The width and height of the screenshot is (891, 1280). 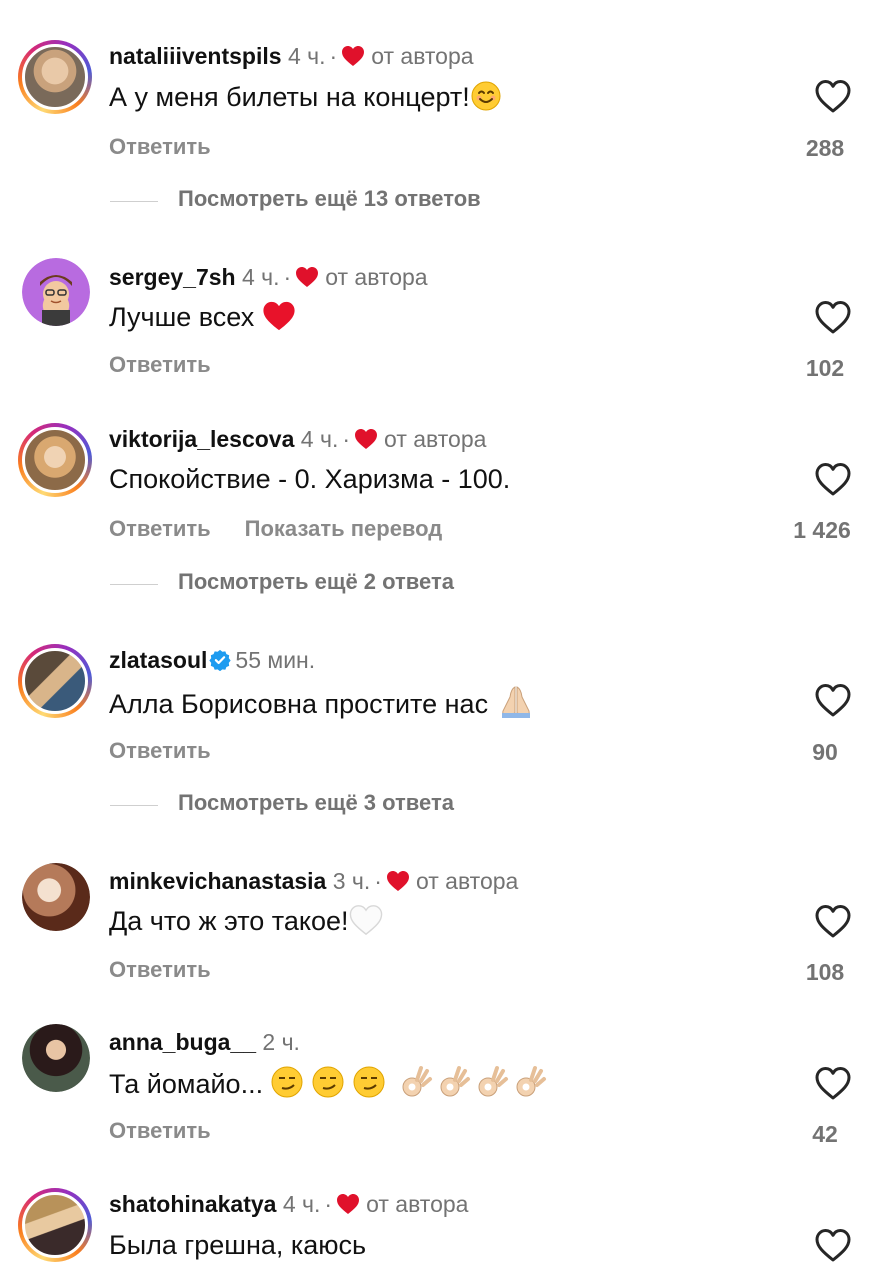 I want to click on smirk-and-ok-hand-emojis-icon, so click(x=408, y=1082).